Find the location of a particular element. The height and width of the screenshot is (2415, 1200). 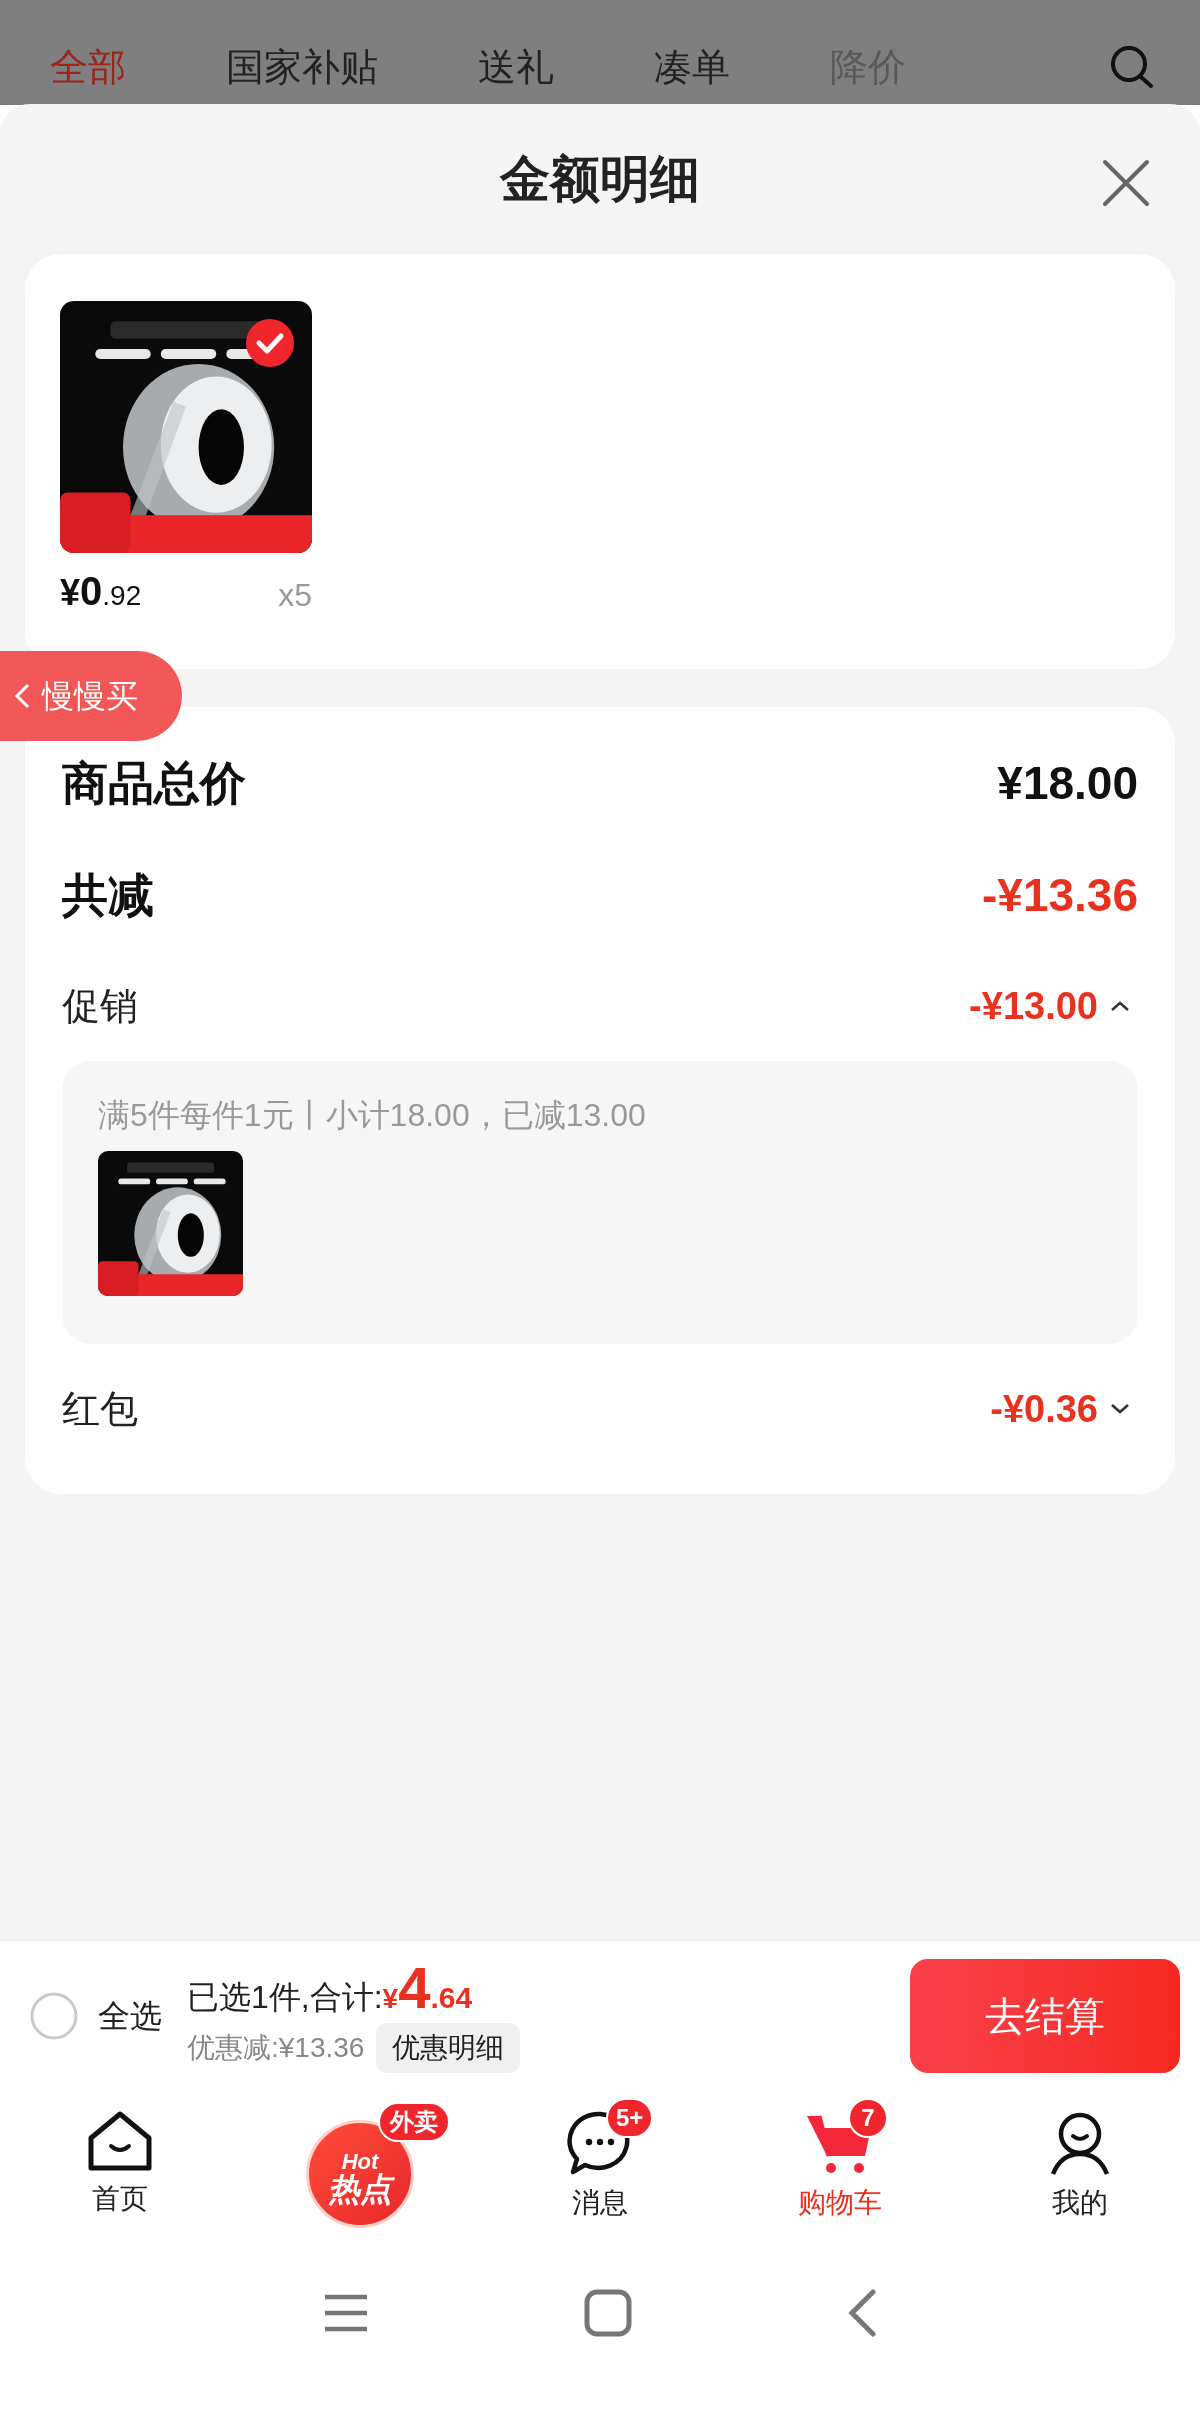

nav-label: 购物车 is located at coordinates (840, 2203).